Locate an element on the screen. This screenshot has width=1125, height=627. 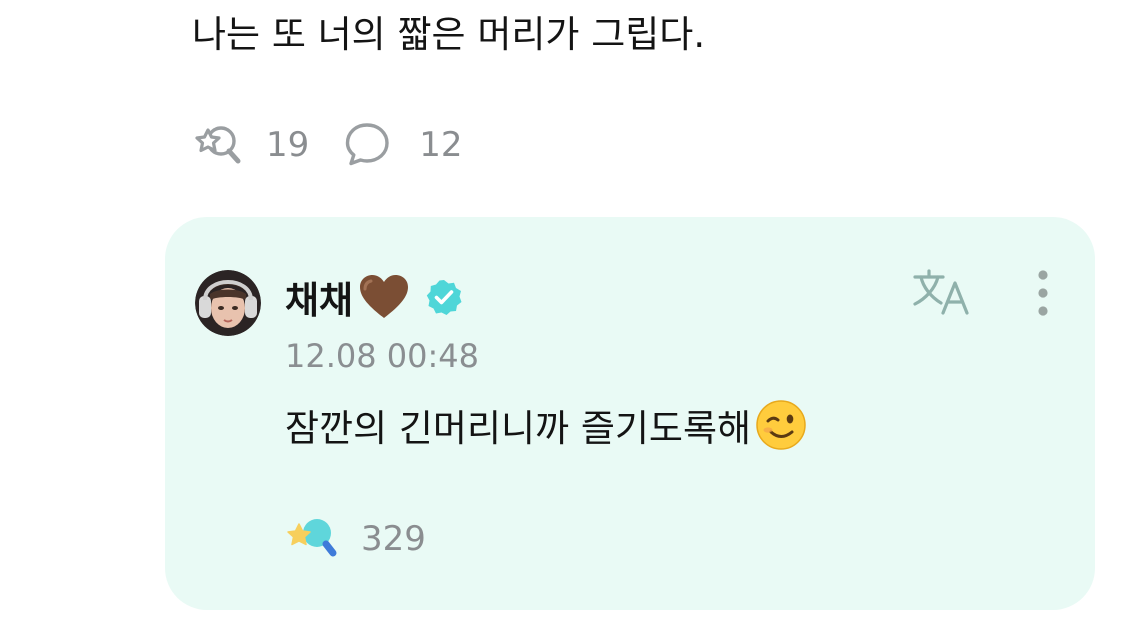
comment-body: 잠깐의 긴머리니까 즐기도록해 is located at coordinates (546, 425).